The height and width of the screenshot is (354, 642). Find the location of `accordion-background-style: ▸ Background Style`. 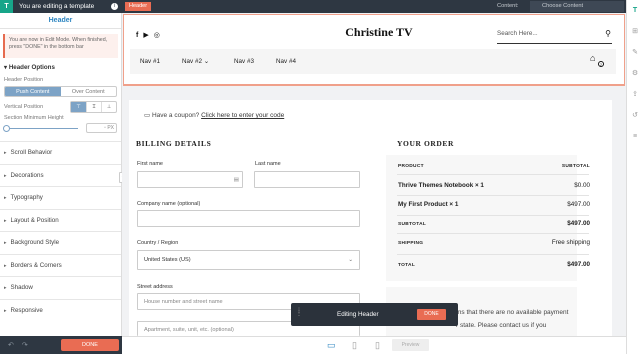

accordion-background-style: ▸ Background Style is located at coordinates (60, 242).